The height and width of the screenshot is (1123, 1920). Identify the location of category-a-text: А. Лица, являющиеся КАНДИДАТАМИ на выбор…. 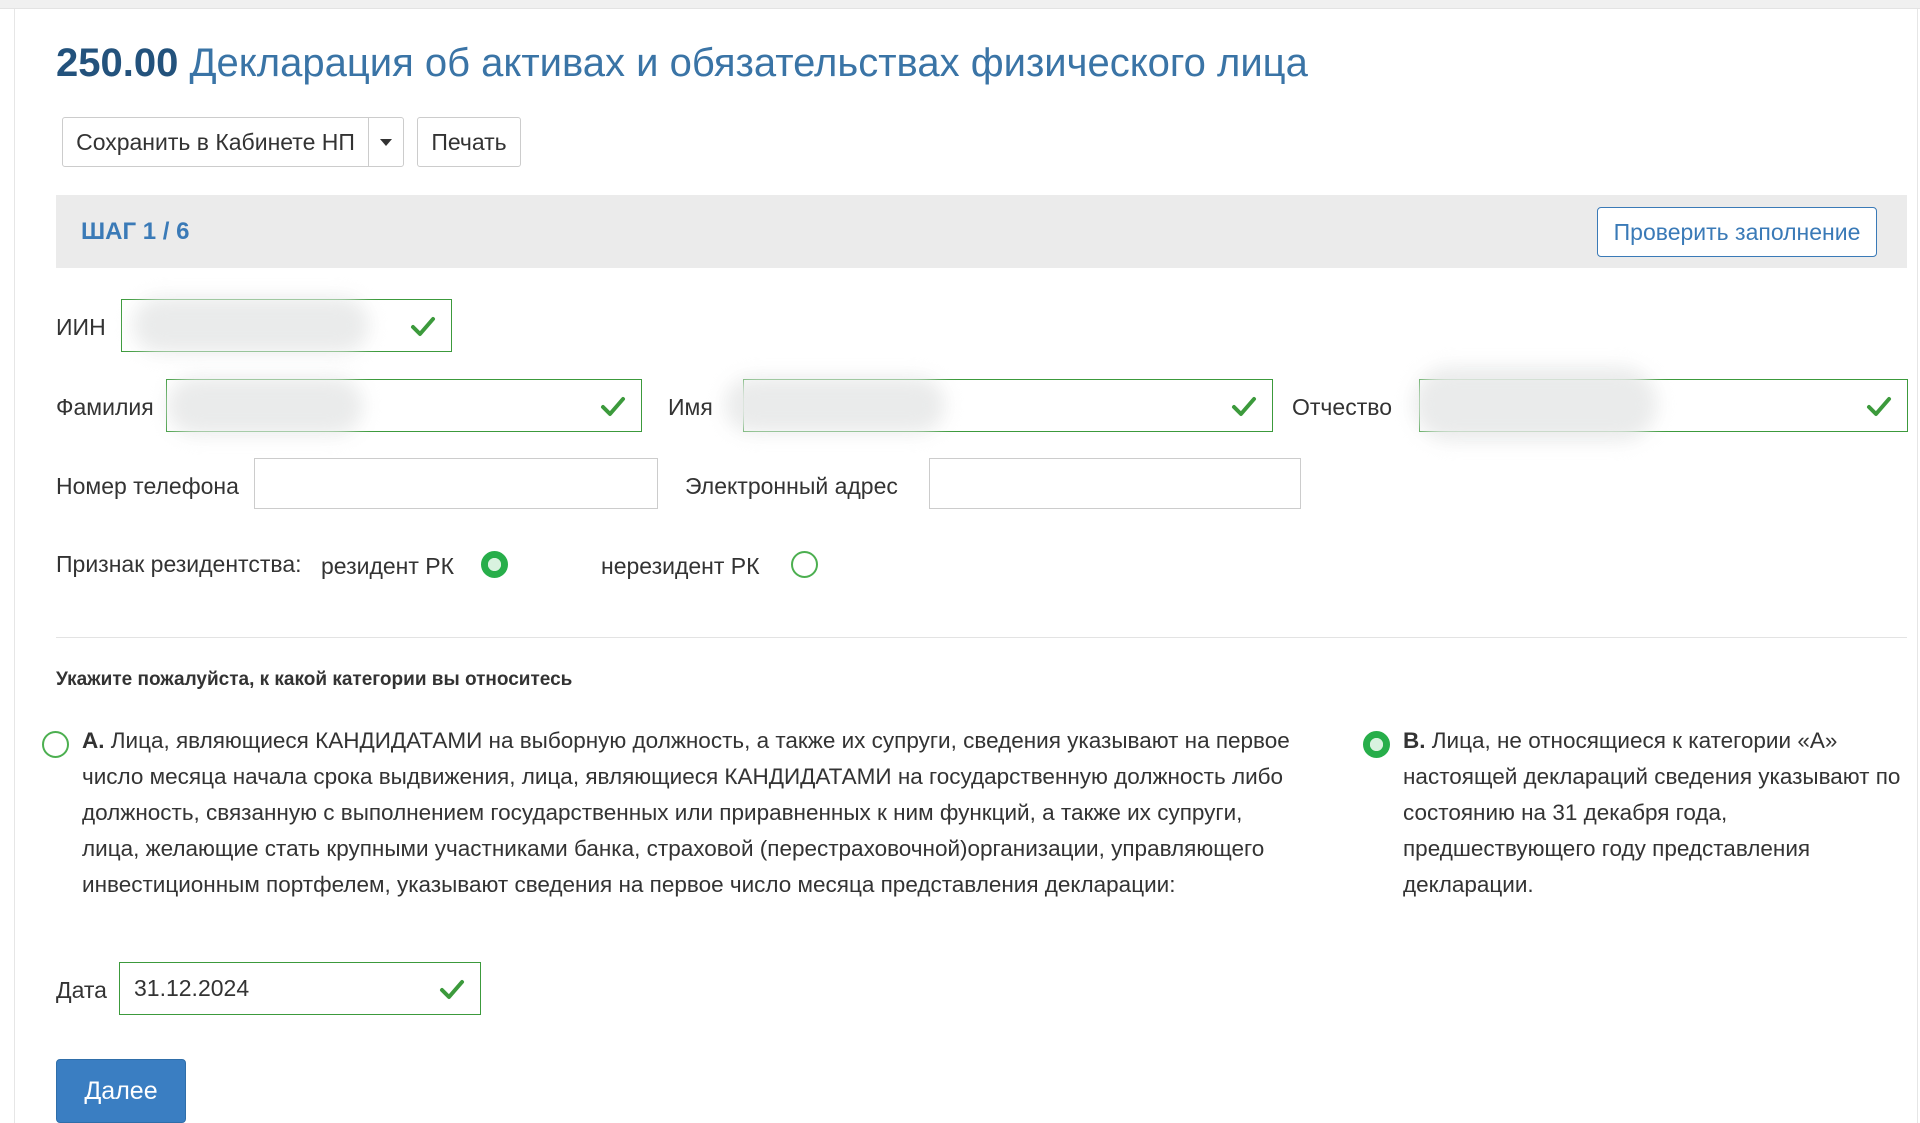
(692, 813).